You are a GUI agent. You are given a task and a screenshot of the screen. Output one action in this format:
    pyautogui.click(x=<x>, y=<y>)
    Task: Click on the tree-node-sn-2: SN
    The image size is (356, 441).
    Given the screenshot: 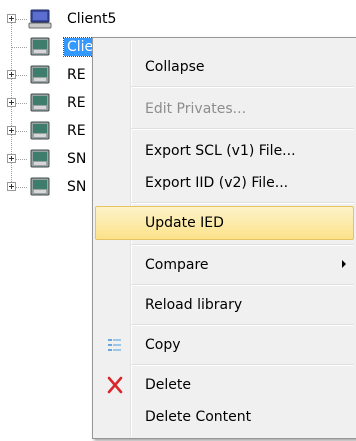 What is the action you would take?
    pyautogui.click(x=46, y=187)
    